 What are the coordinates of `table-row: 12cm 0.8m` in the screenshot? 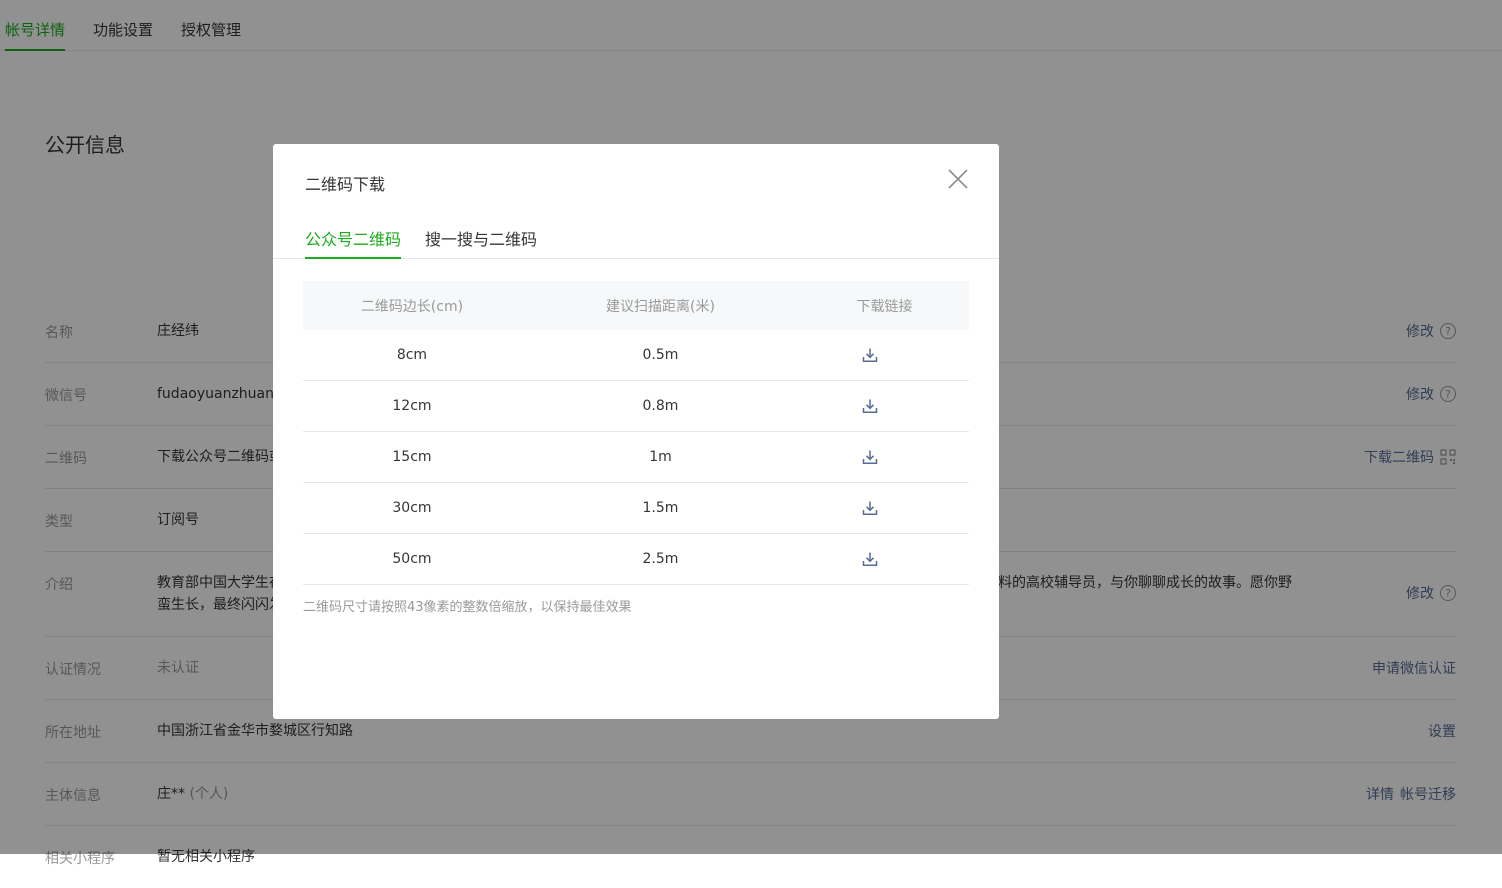 It's located at (636, 406).